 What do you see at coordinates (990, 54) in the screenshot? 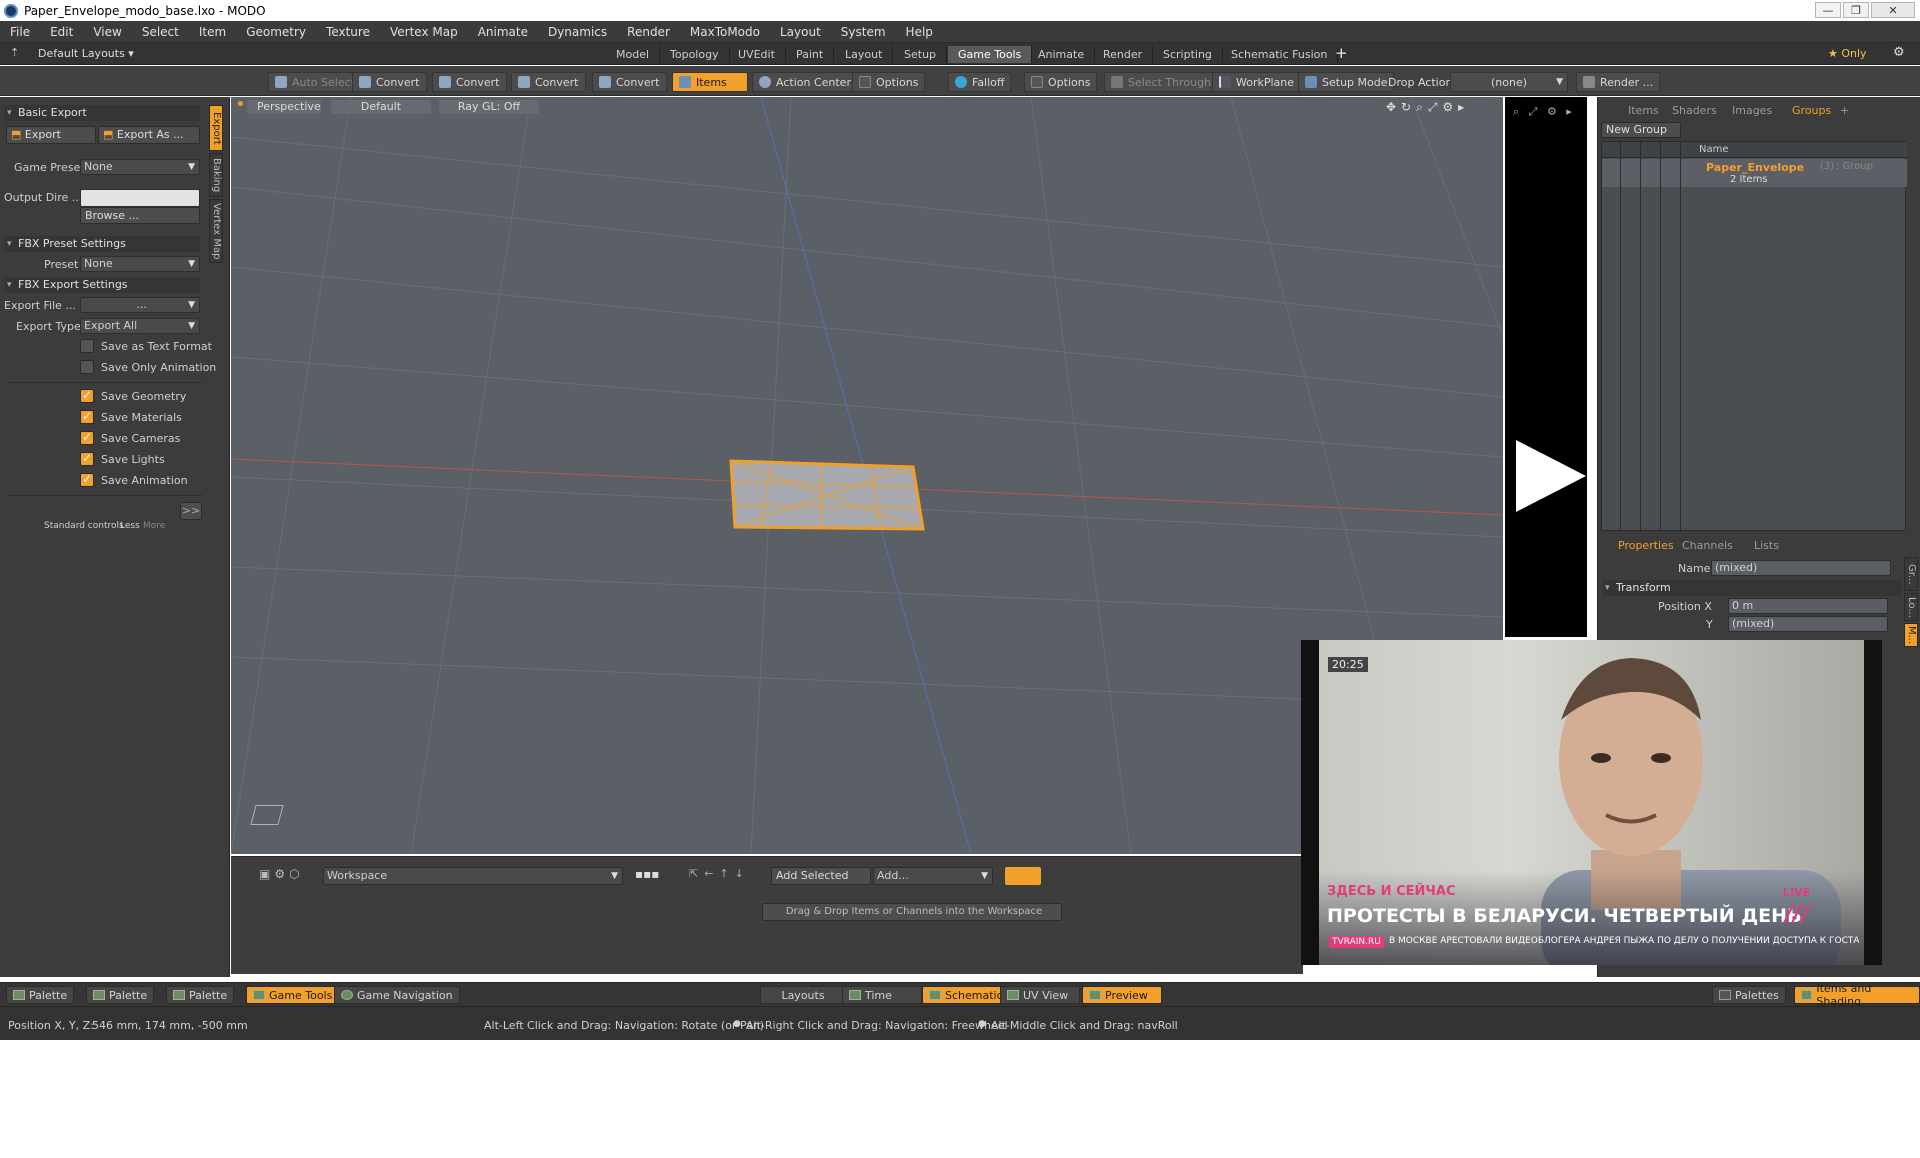
I see `tab-game-tools: Game Tools` at bounding box center [990, 54].